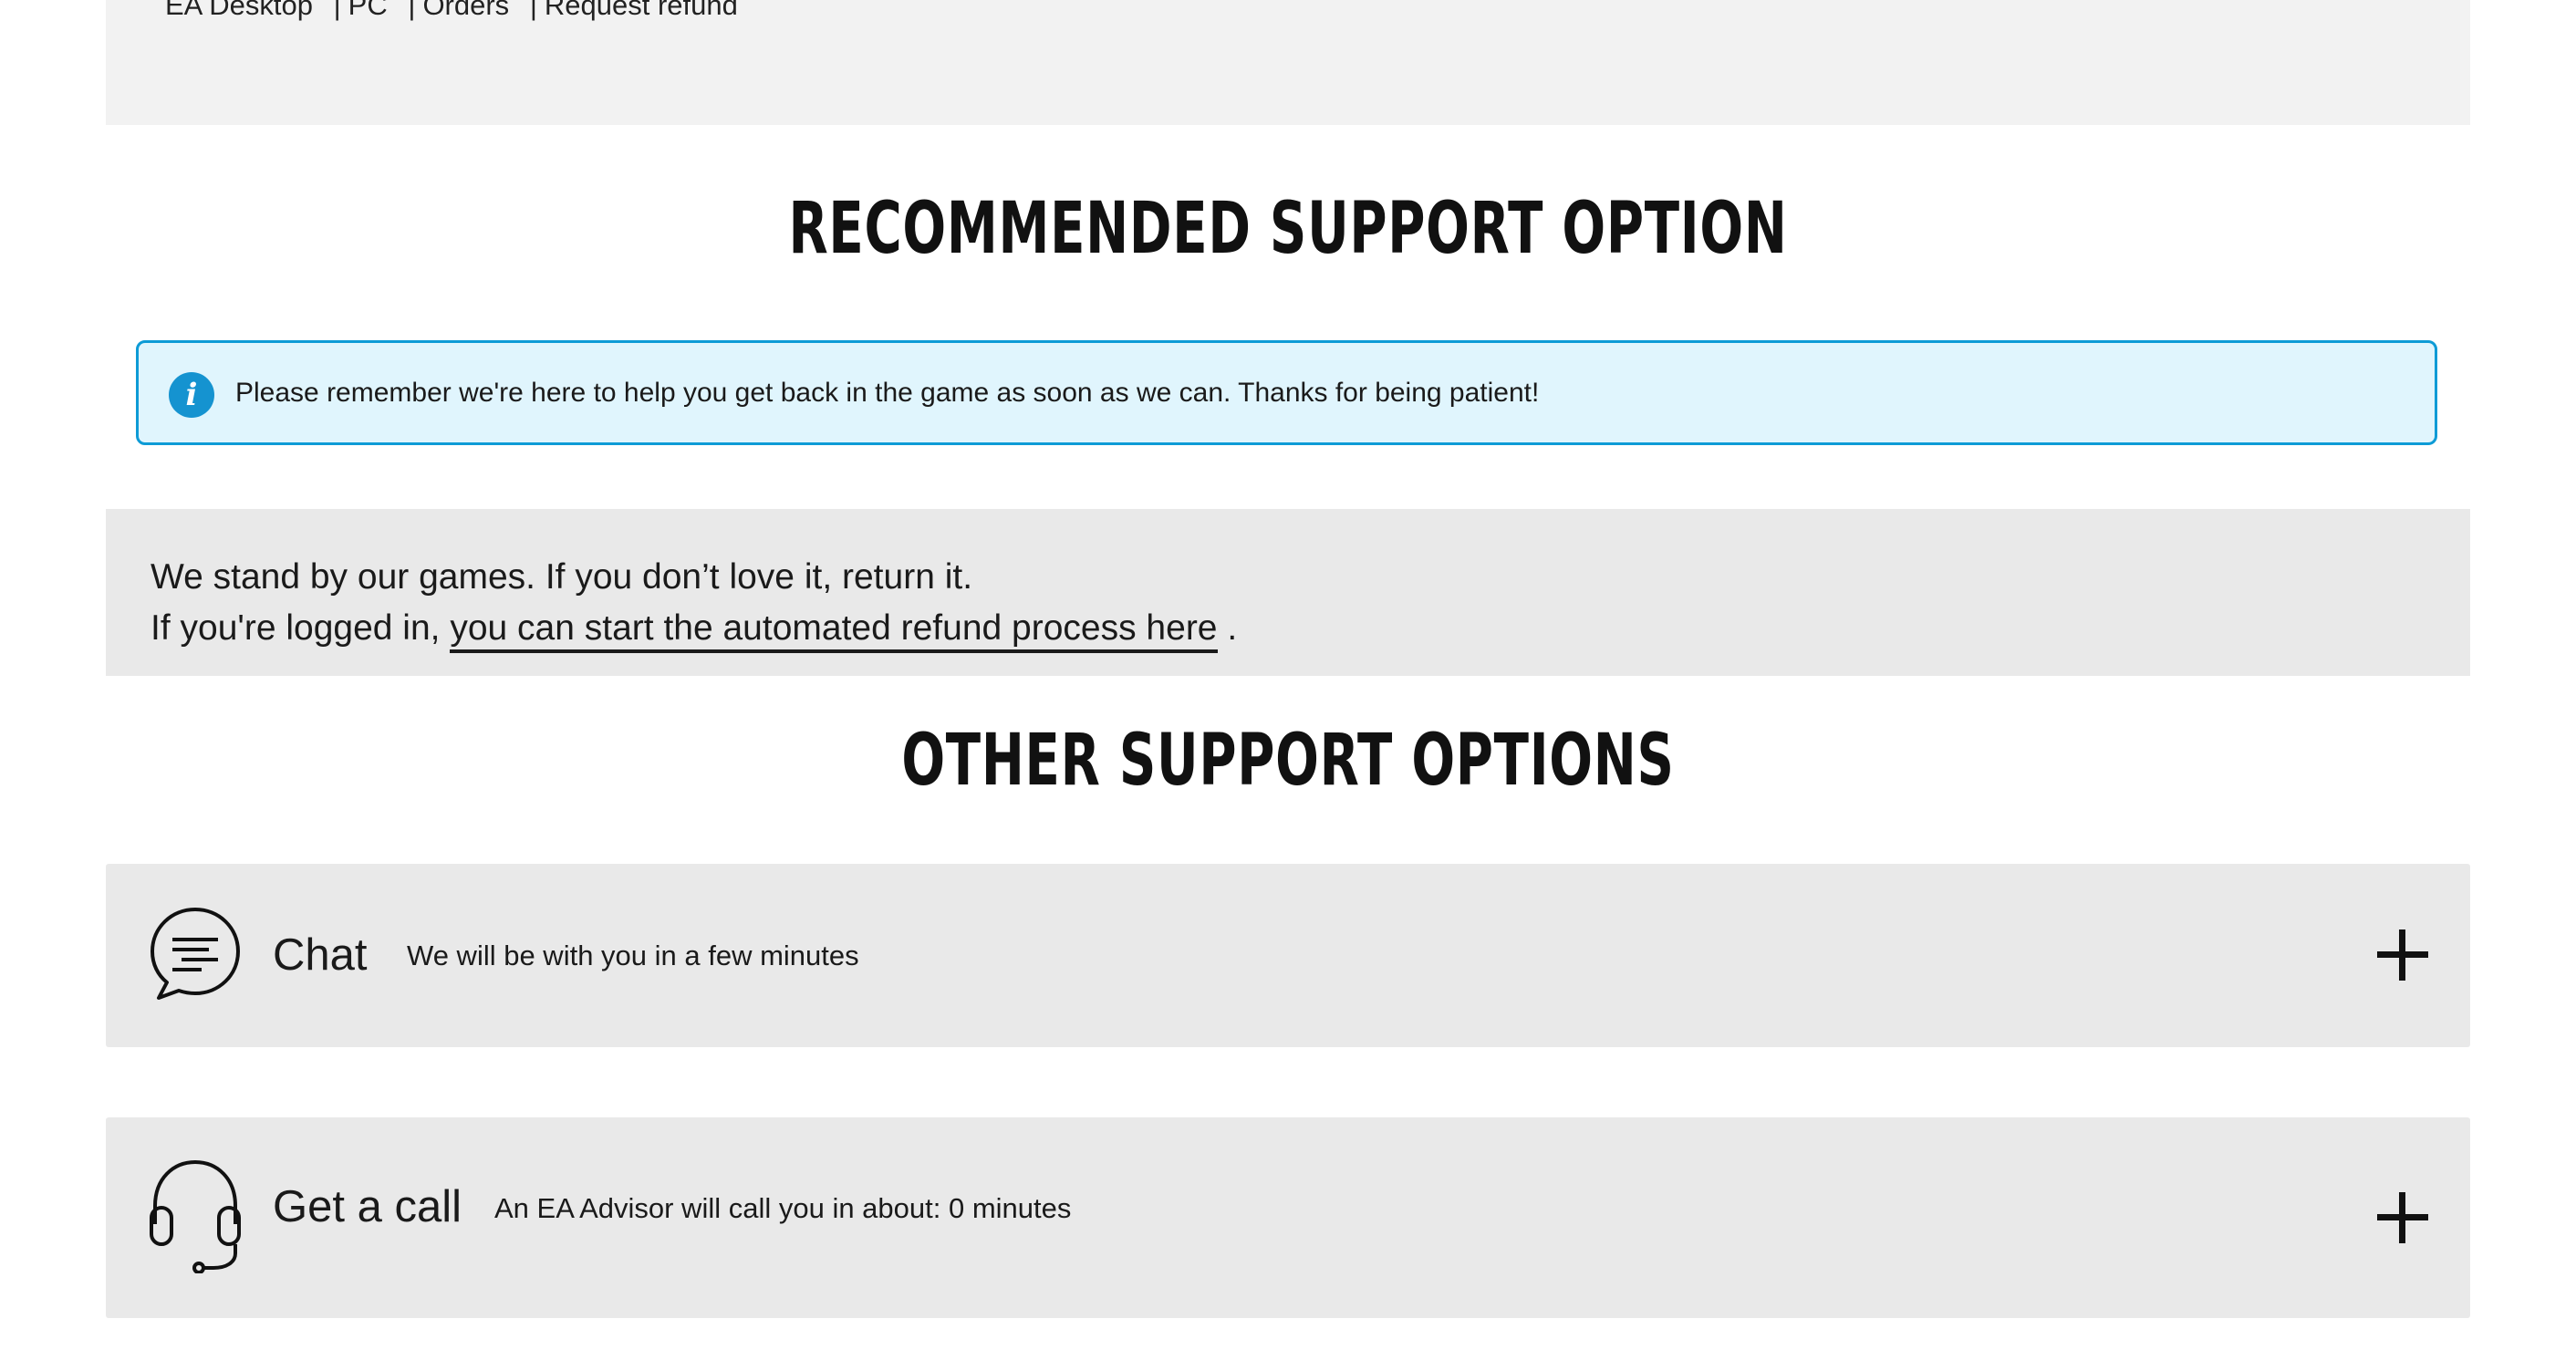 This screenshot has height=1350, width=2576. I want to click on recommended-support-heading: RECOMMENDED SUPPORT OPTION, so click(1288, 229).